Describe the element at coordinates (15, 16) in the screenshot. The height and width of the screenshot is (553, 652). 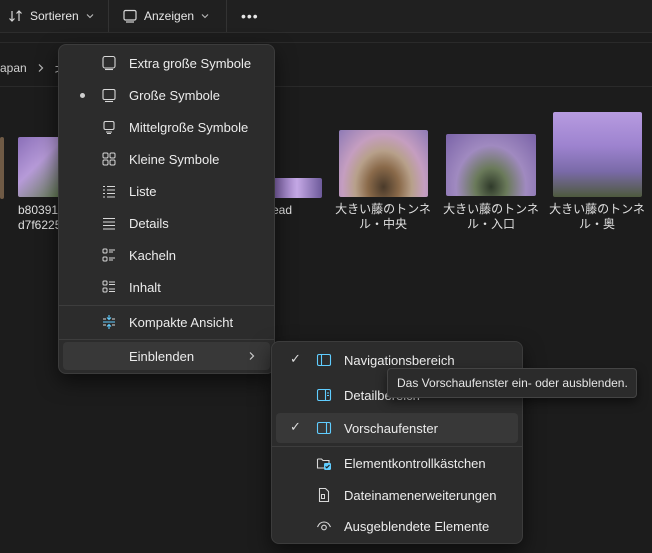
I see `sort-icon` at that location.